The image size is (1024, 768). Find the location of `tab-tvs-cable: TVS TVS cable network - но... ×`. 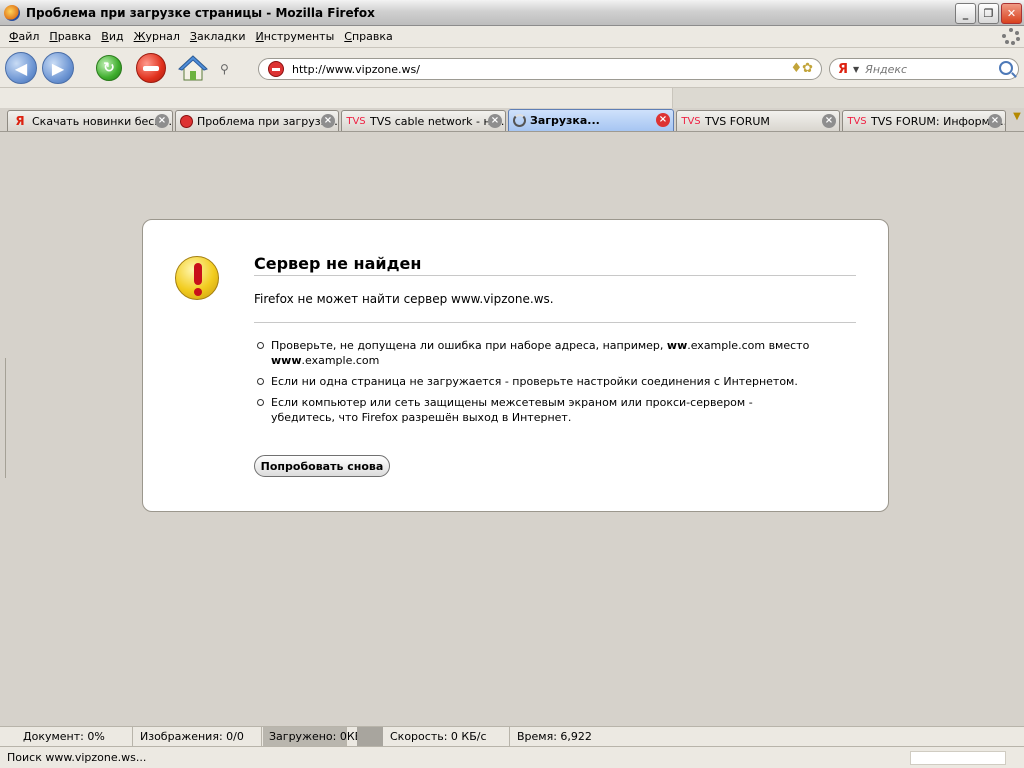

tab-tvs-cable: TVS TVS cable network - но... × is located at coordinates (423, 120).